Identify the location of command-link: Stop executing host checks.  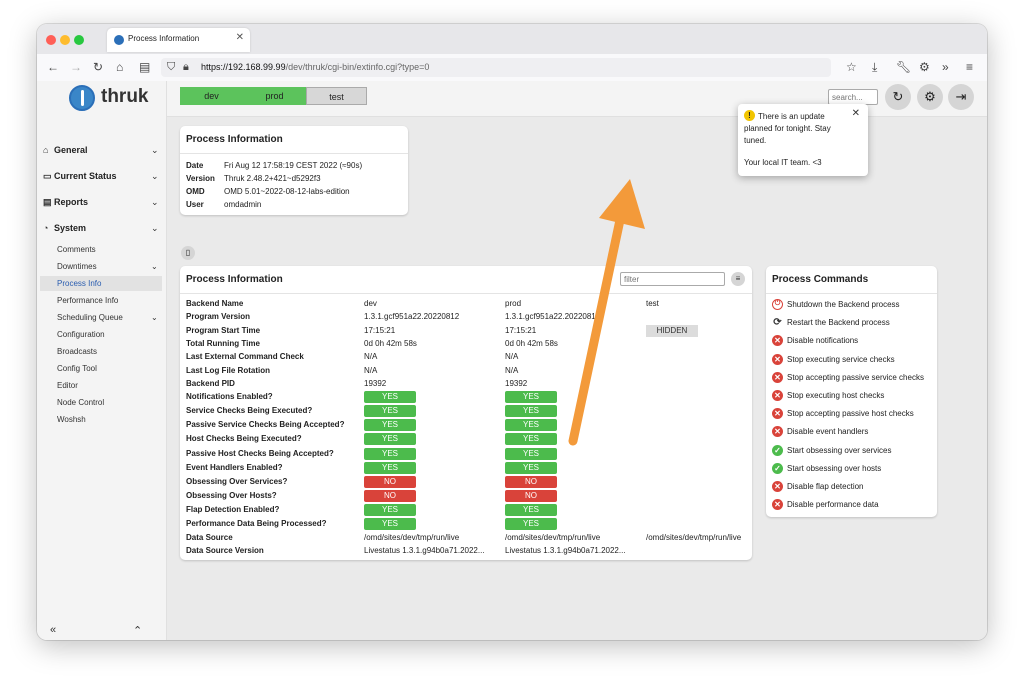
(835, 395).